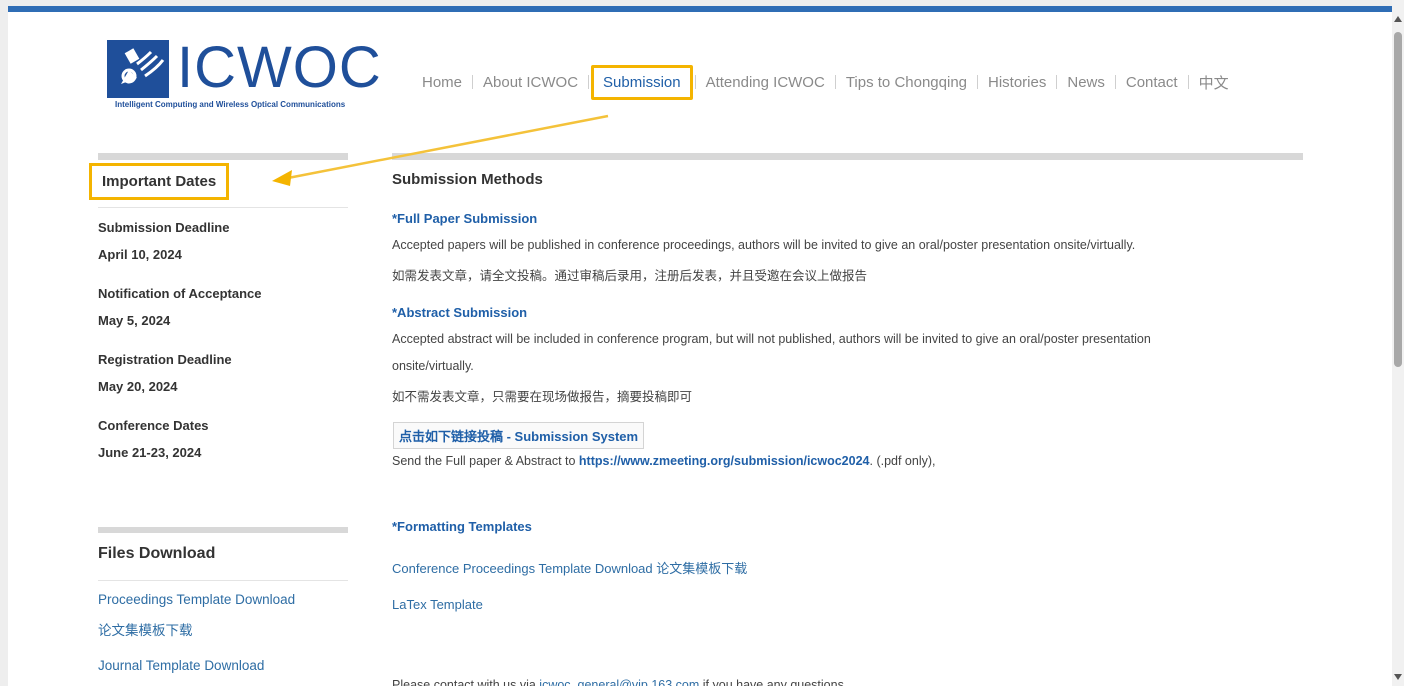 Image resolution: width=1404 pixels, height=686 pixels. Describe the element at coordinates (542, 397) in the screenshot. I see `abstract-text-cn: 如不需发表文章，只需要在现场做报告，摘要投稿即可` at that location.